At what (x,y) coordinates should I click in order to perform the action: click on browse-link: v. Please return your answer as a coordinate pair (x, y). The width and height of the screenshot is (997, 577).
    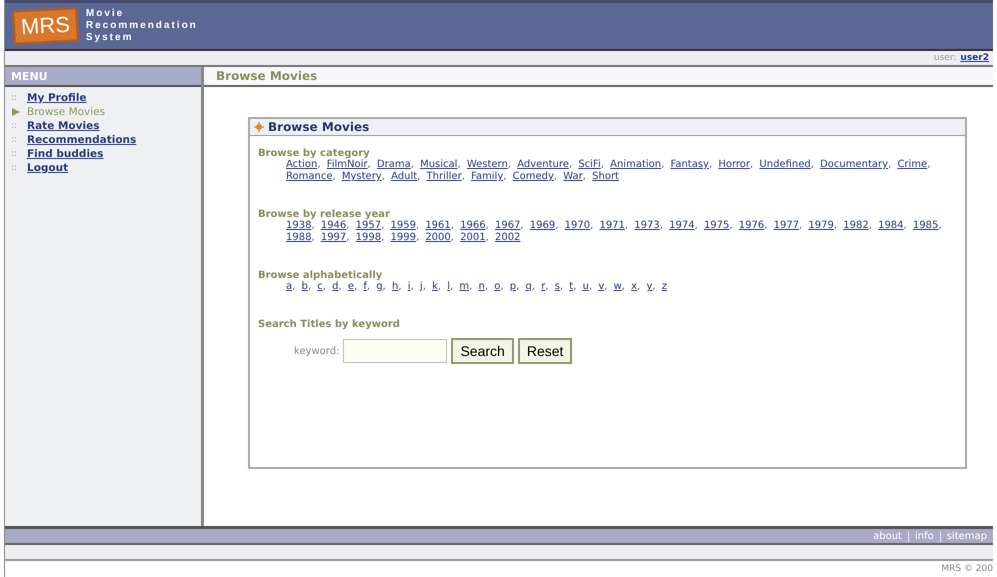
    Looking at the image, I should click on (601, 286).